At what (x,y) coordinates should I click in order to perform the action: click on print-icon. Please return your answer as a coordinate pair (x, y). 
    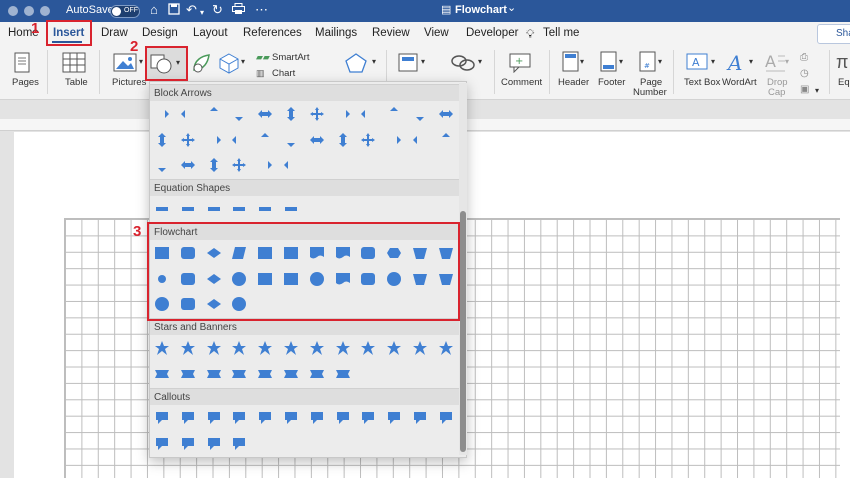
    Looking at the image, I should click on (238, 10).